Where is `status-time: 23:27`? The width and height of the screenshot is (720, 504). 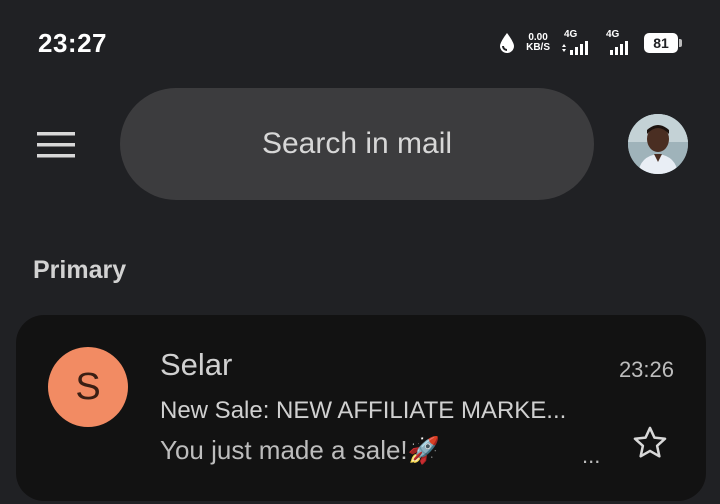 status-time: 23:27 is located at coordinates (72, 43).